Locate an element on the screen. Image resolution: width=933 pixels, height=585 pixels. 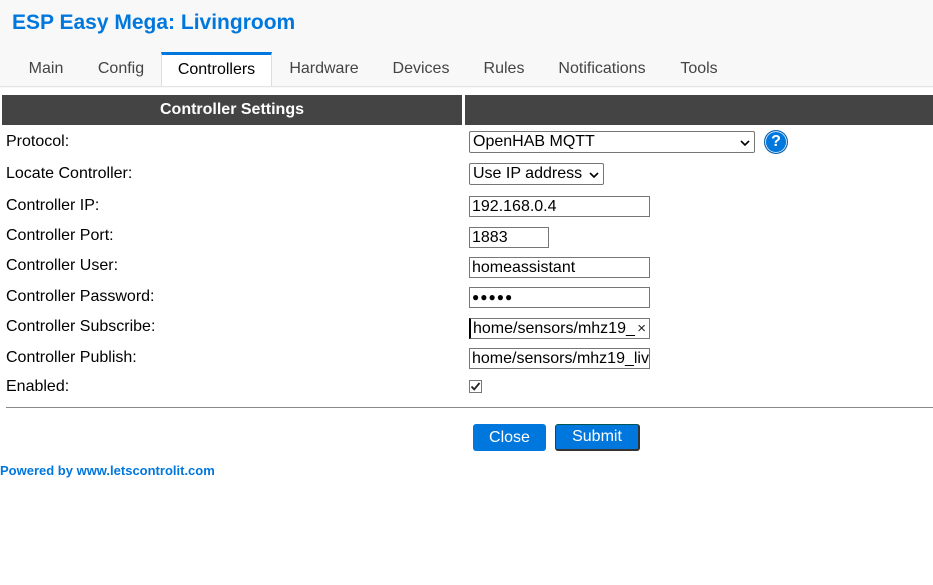
close-button: Close is located at coordinates (509, 437).